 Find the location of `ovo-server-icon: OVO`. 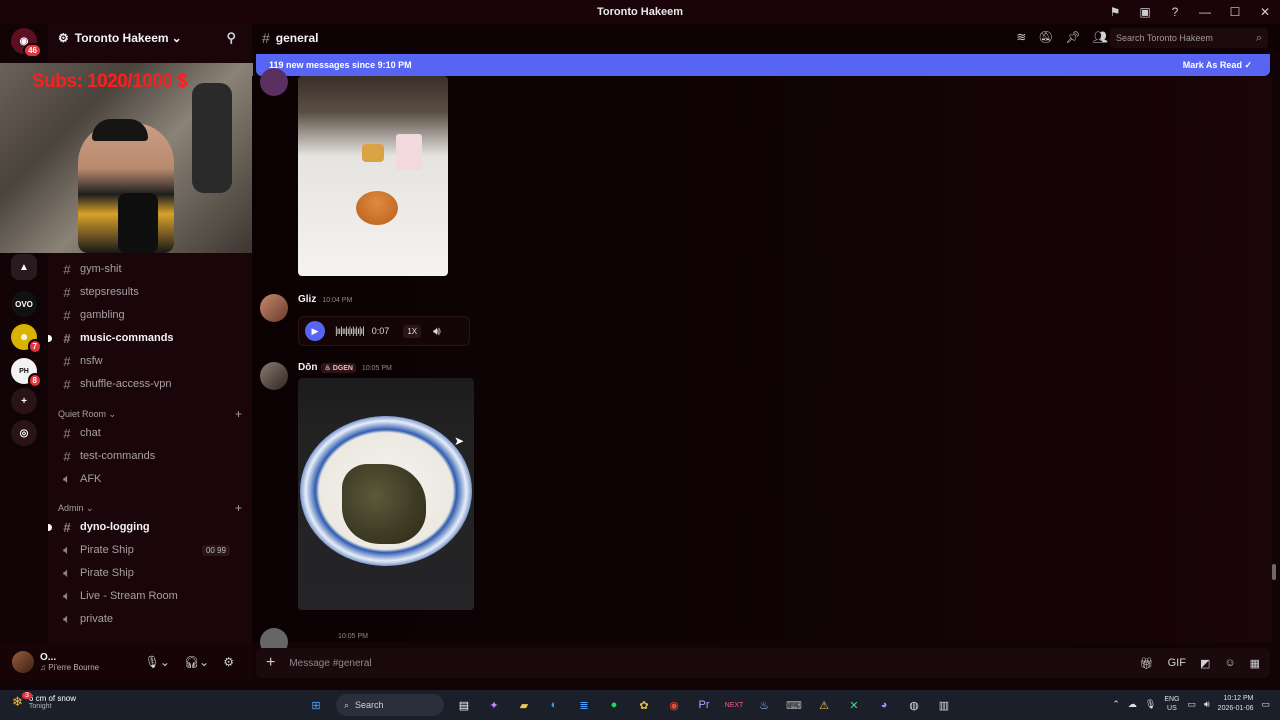

ovo-server-icon: OVO is located at coordinates (24, 304).